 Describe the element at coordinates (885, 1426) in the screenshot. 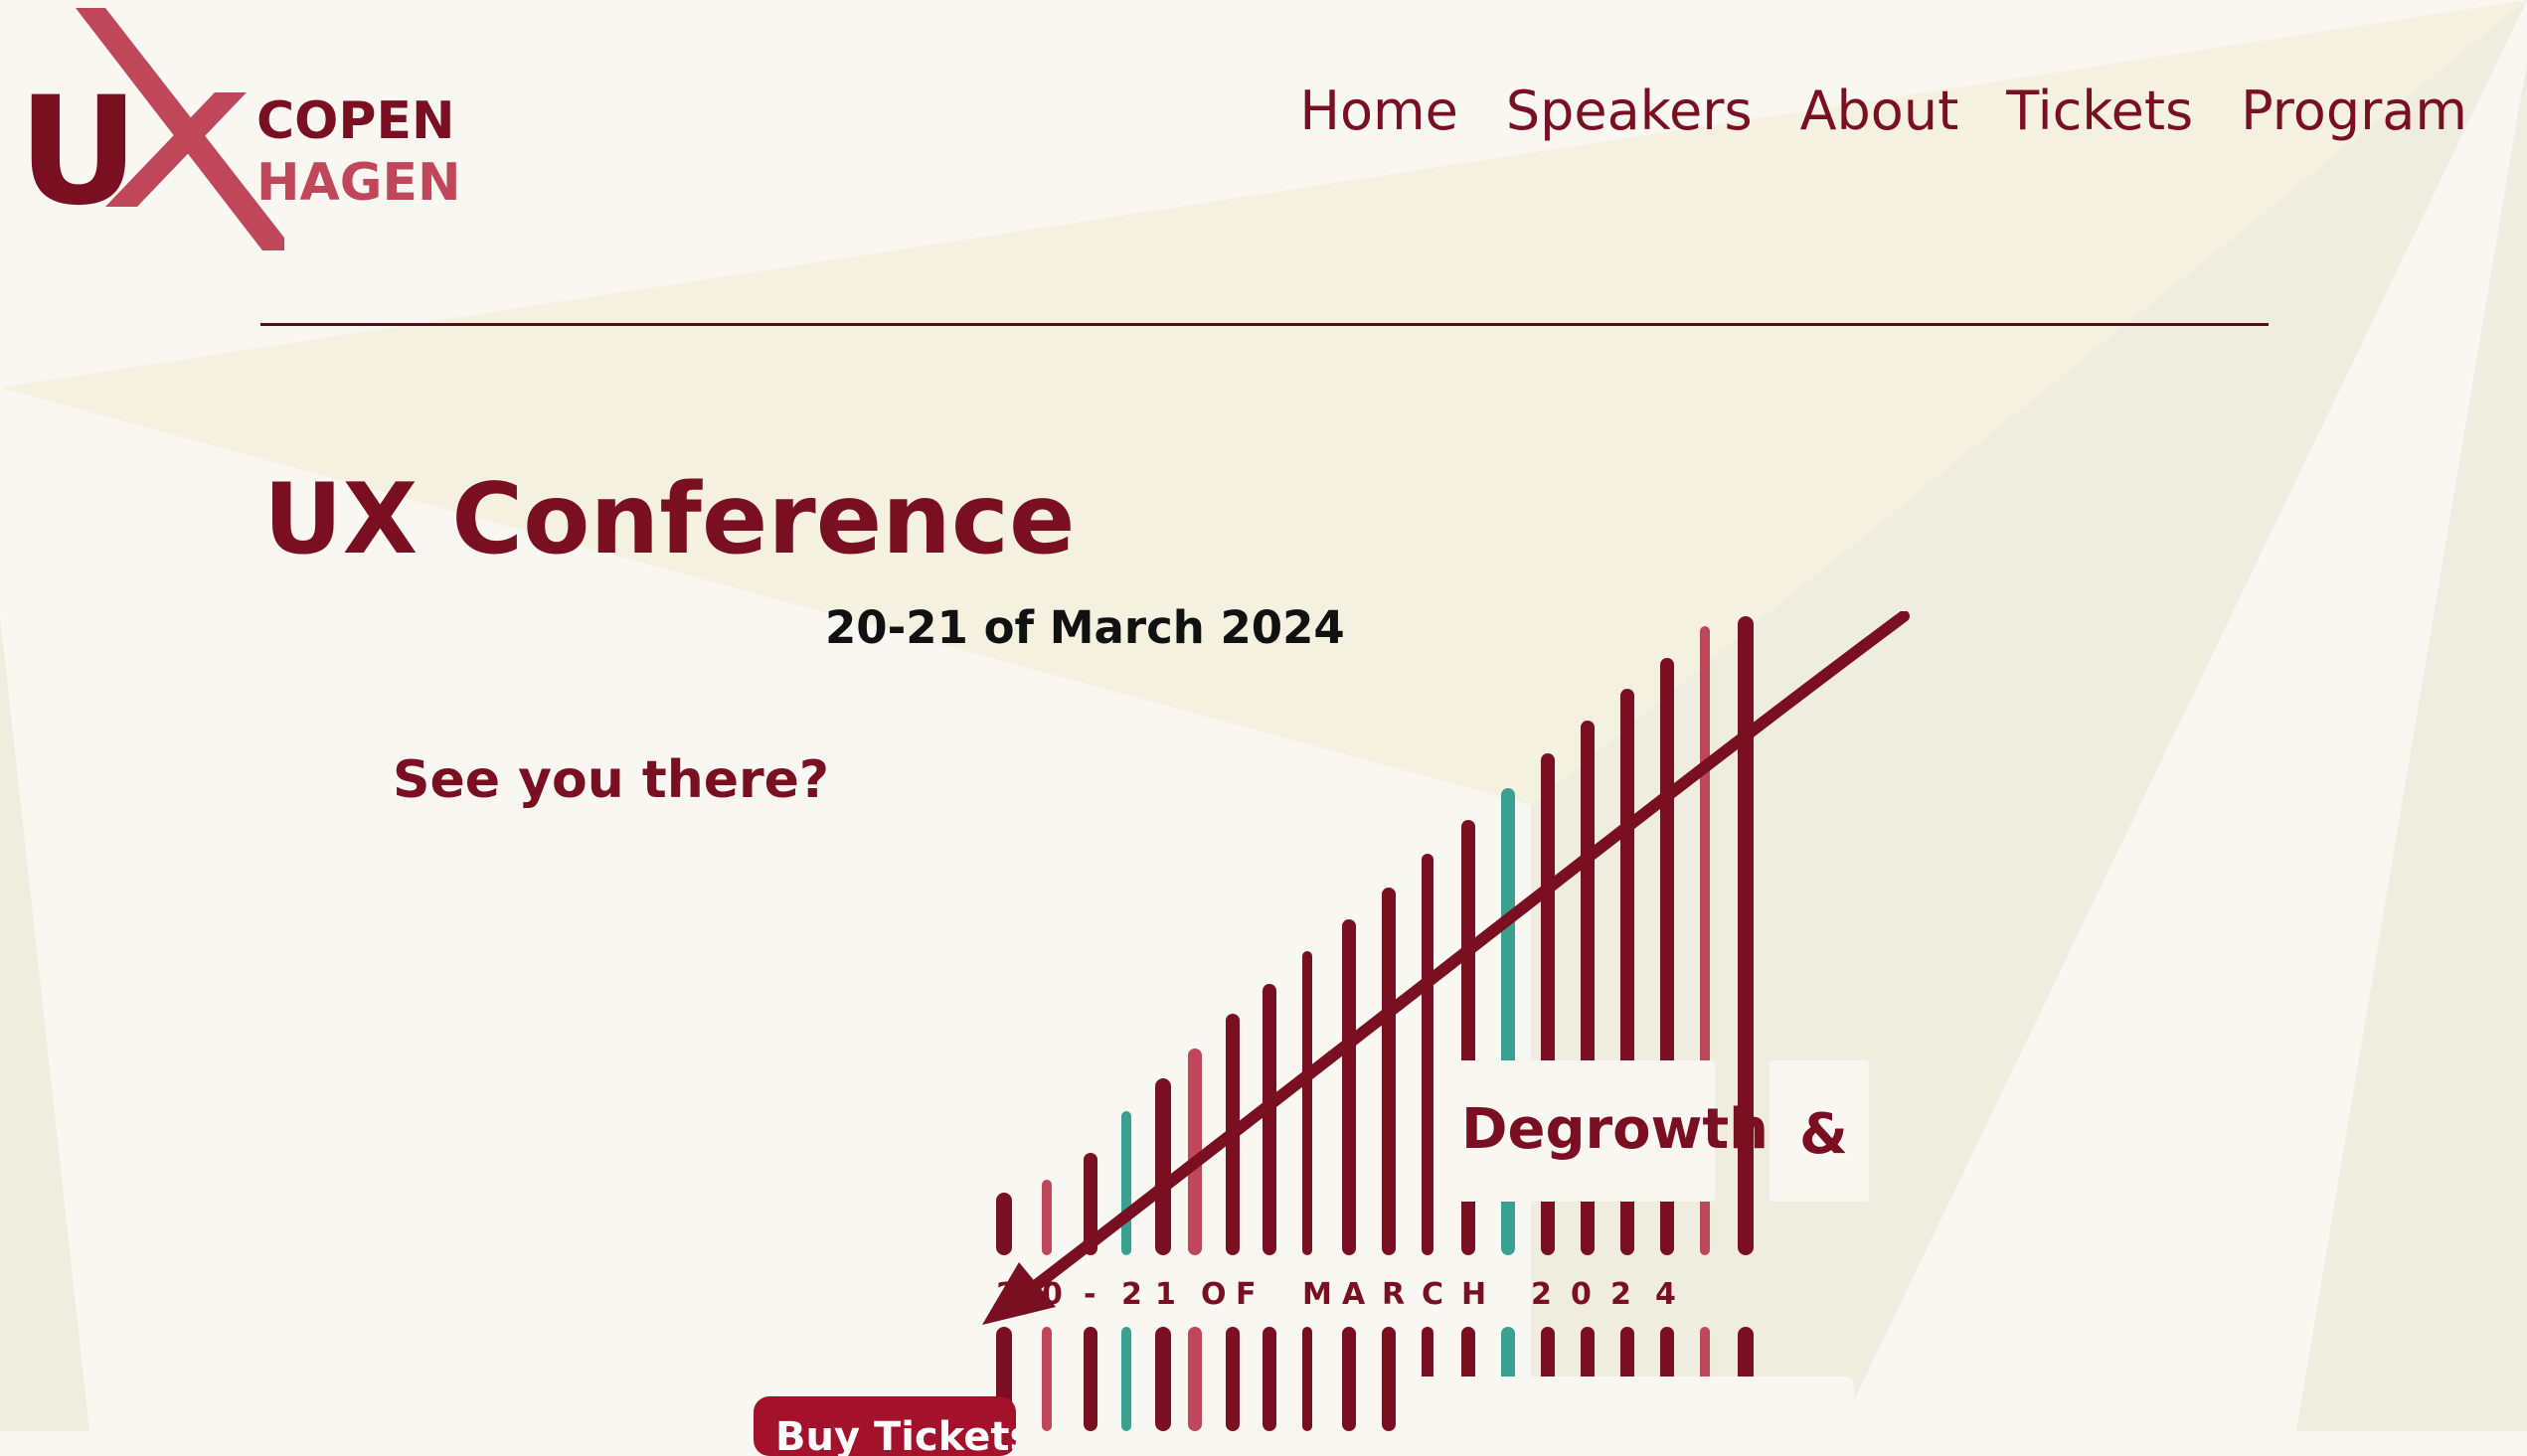

I see `buy-tickets-button: Buy Tickets` at that location.